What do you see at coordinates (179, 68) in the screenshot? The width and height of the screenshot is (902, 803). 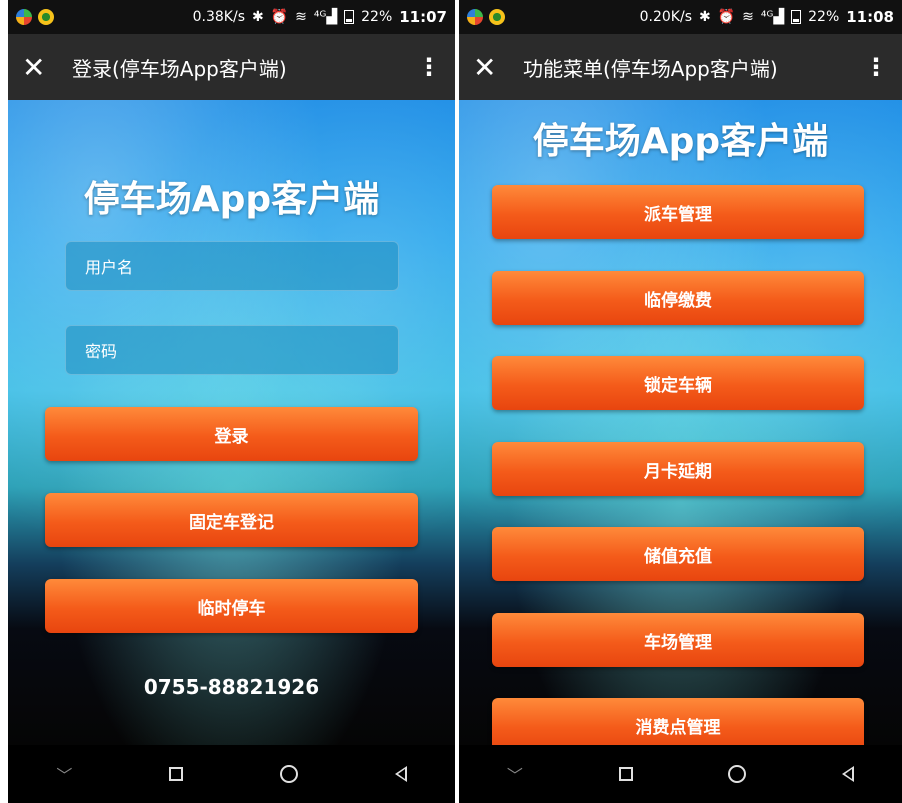 I see `page-title: 登录(停车场App客户端)` at bounding box center [179, 68].